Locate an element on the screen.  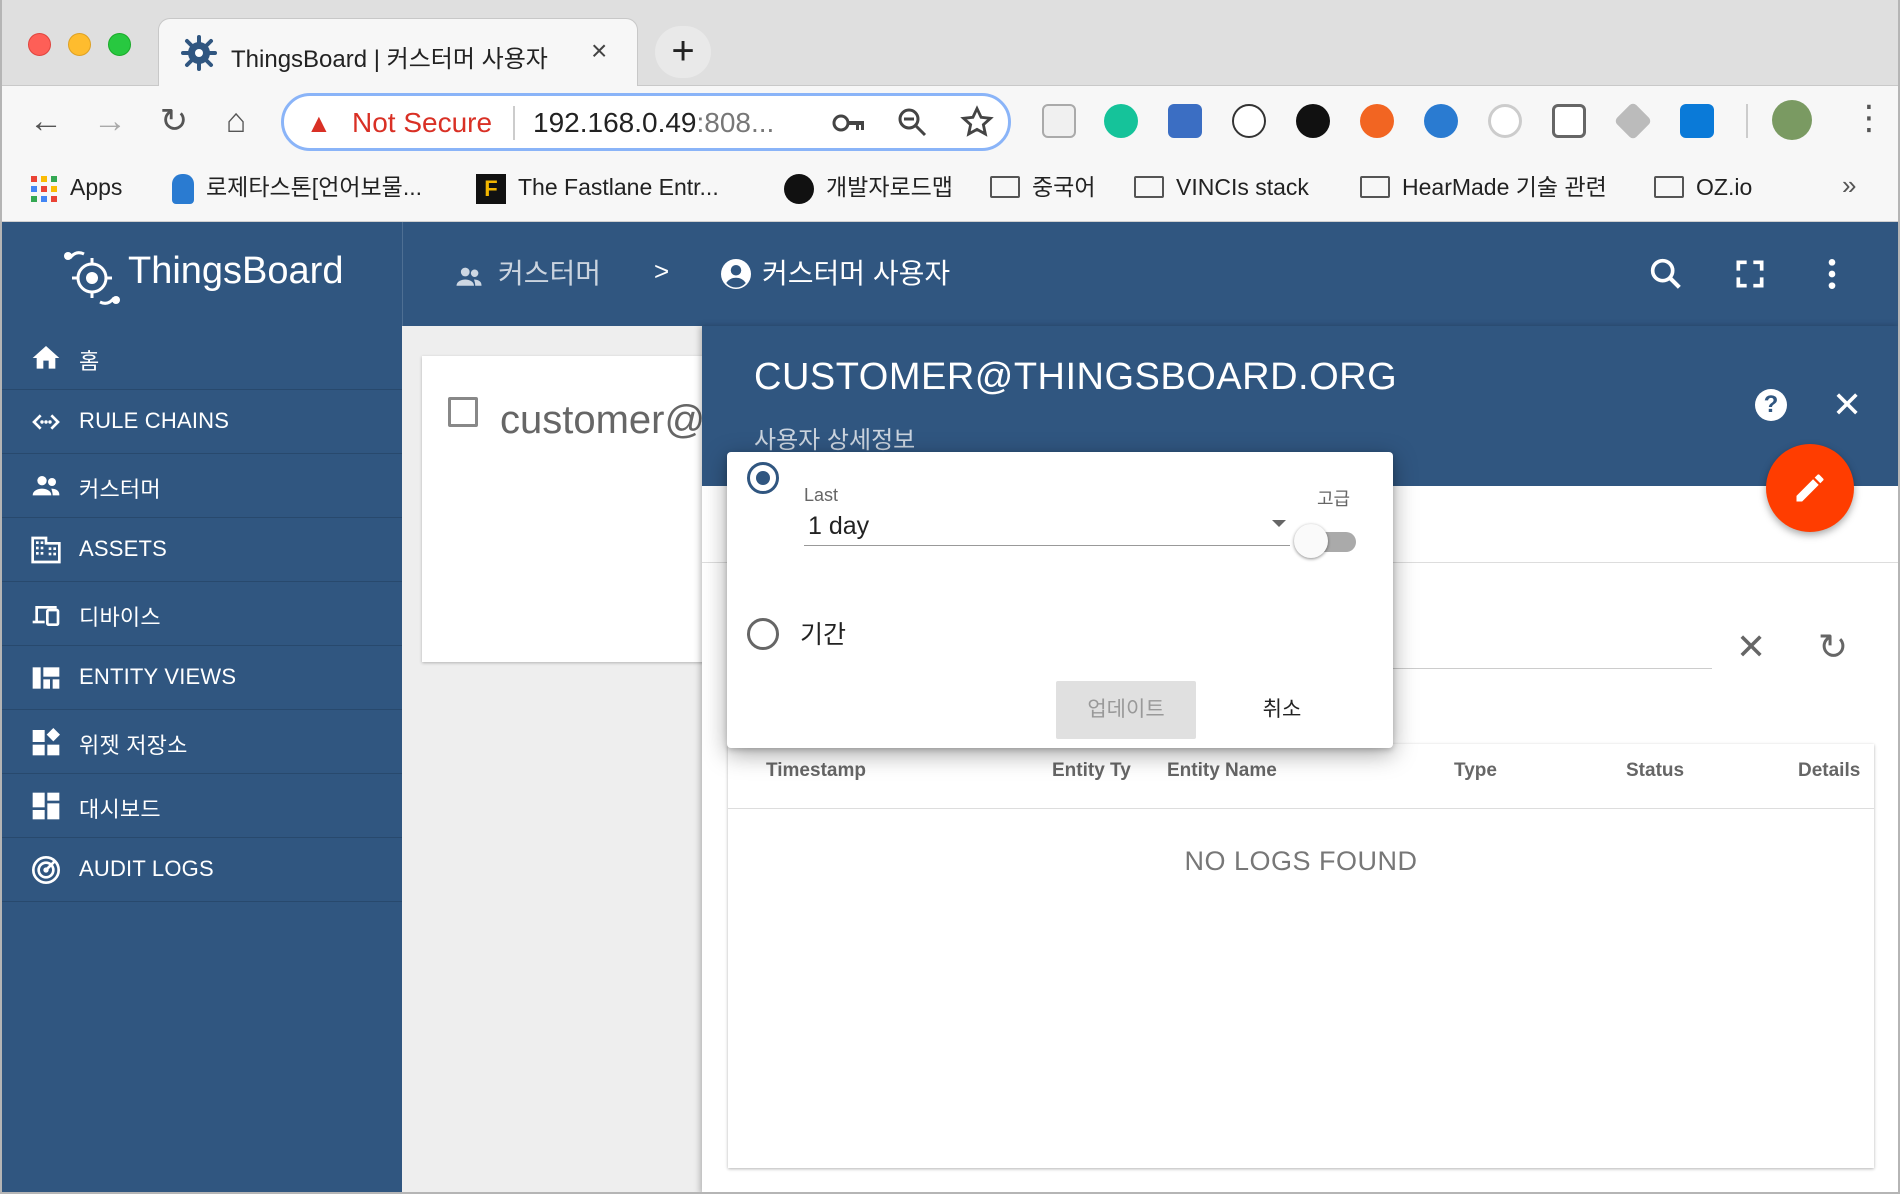
toolbar-divider is located at coordinates (1747, 121).